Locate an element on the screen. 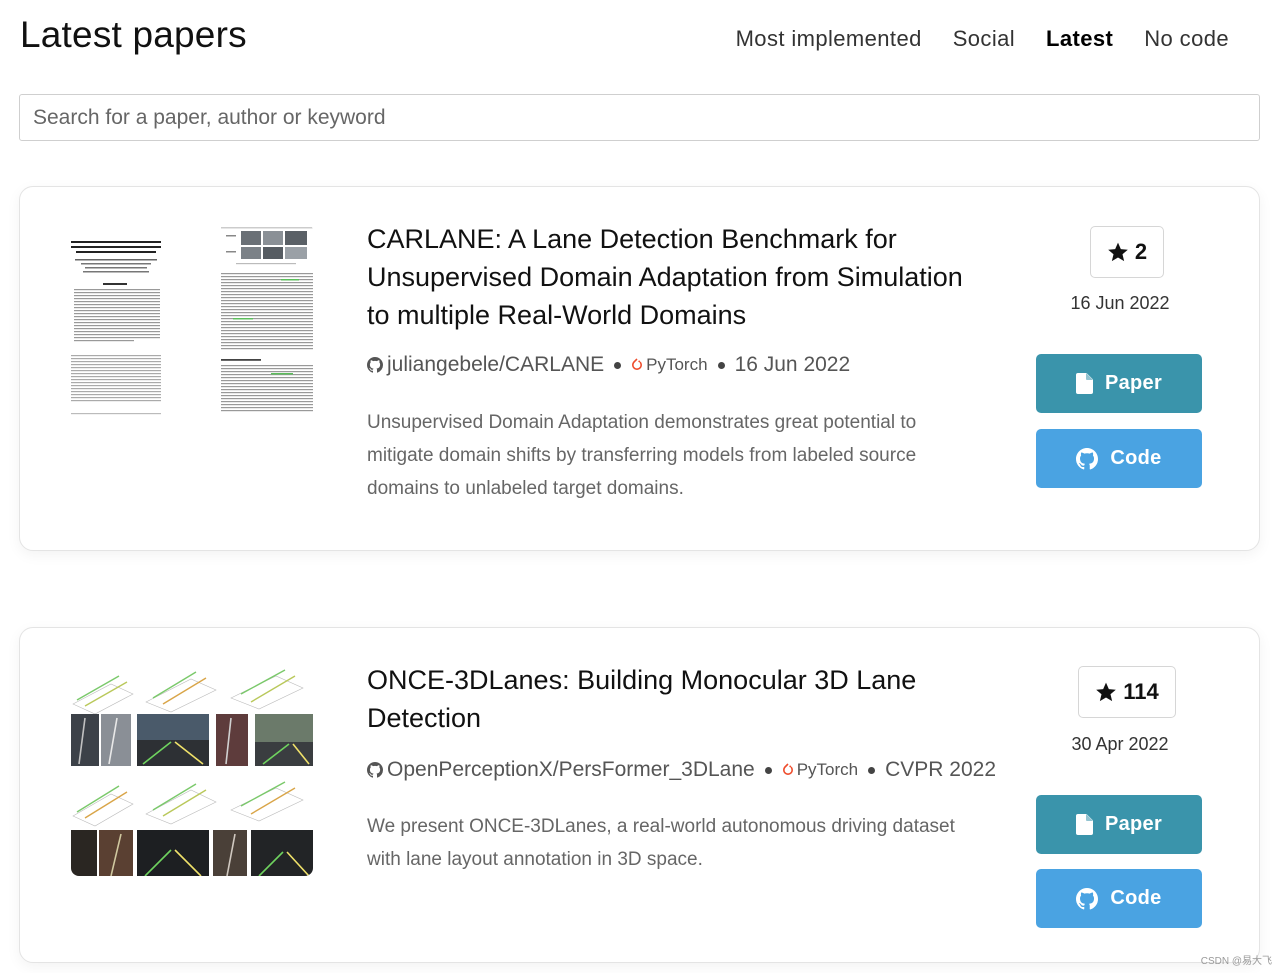  tab-social: Social is located at coordinates (984, 39).